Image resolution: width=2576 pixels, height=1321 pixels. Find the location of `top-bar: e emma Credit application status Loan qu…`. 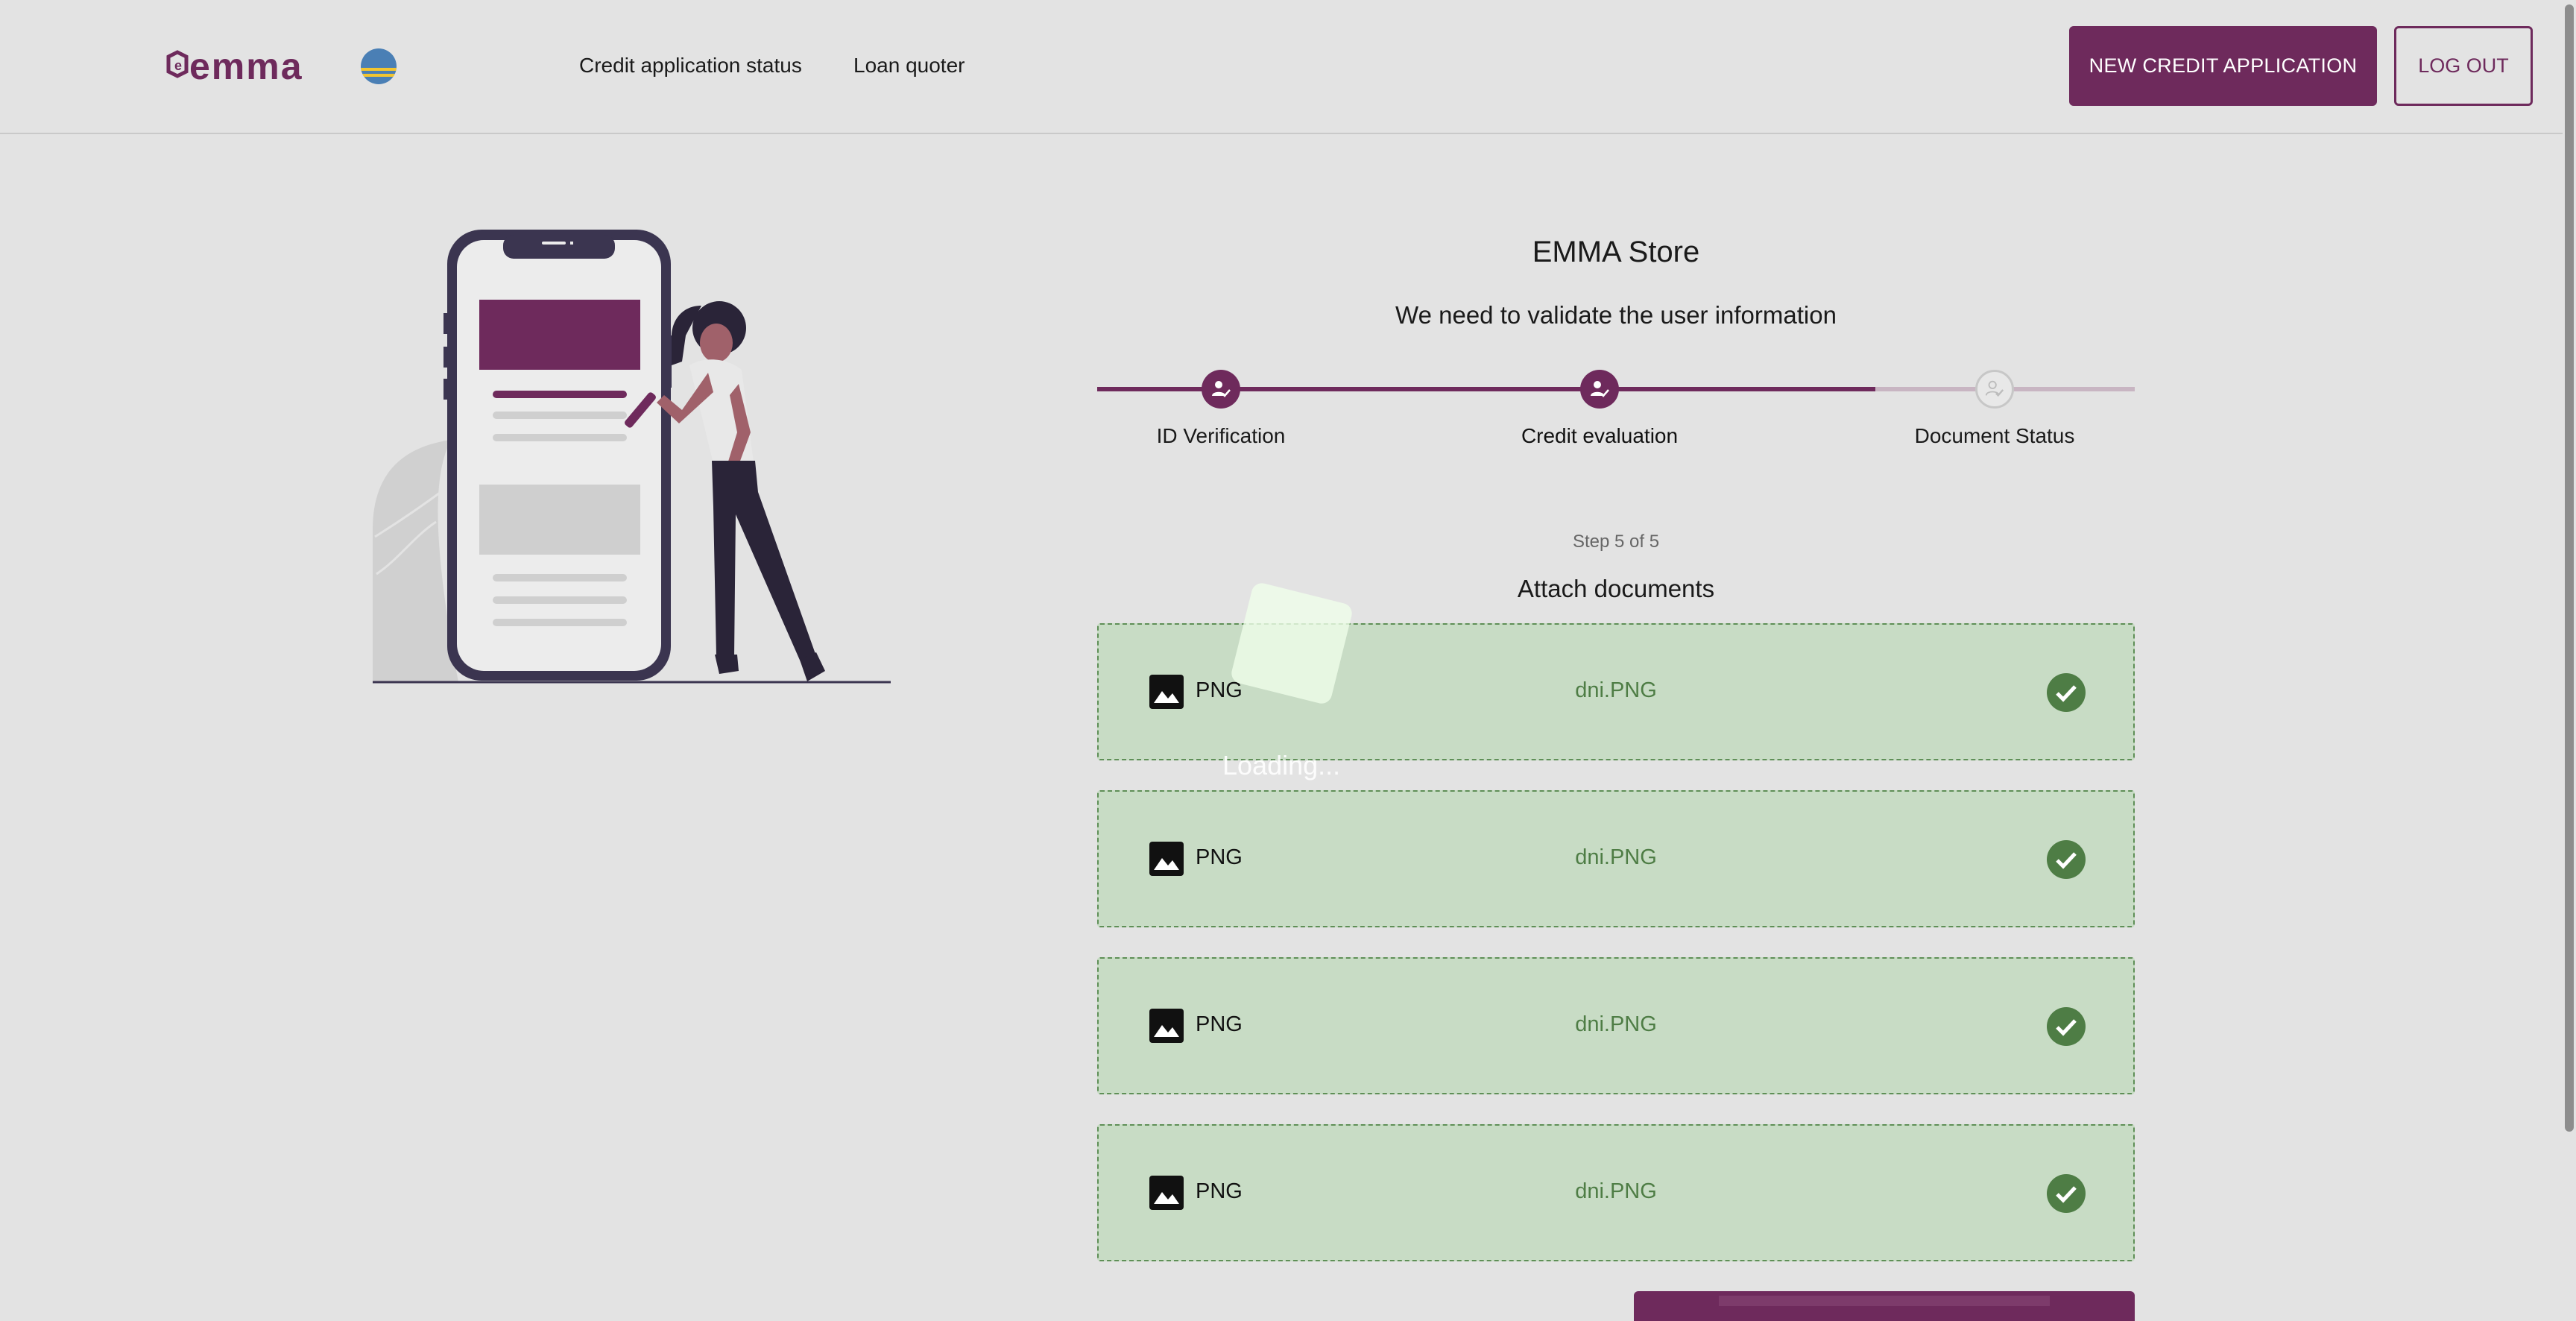

top-bar: e emma Credit application status Loan qu… is located at coordinates (1288, 67).